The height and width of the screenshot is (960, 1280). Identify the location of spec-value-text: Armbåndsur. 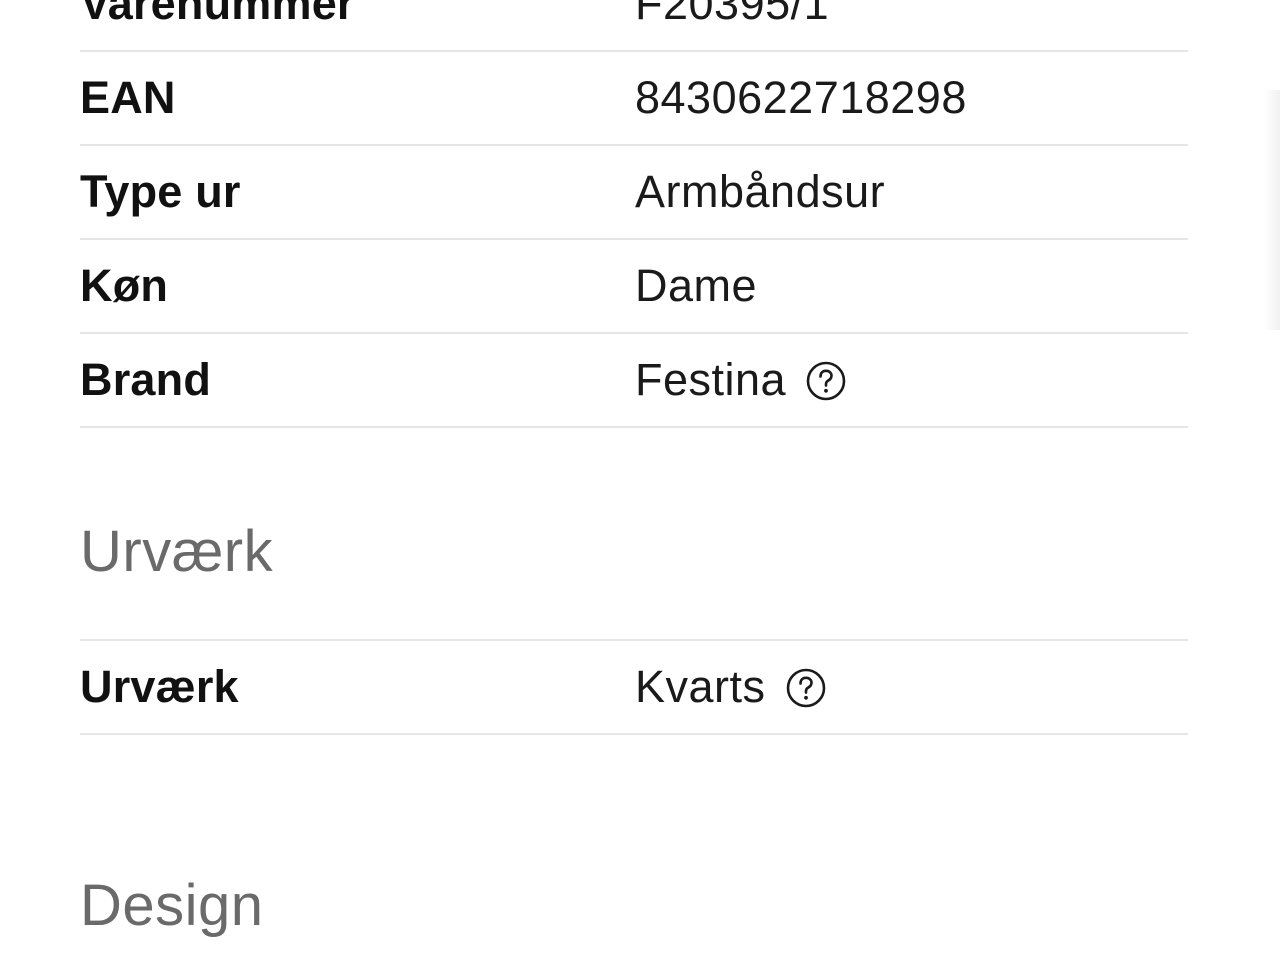
(760, 191).